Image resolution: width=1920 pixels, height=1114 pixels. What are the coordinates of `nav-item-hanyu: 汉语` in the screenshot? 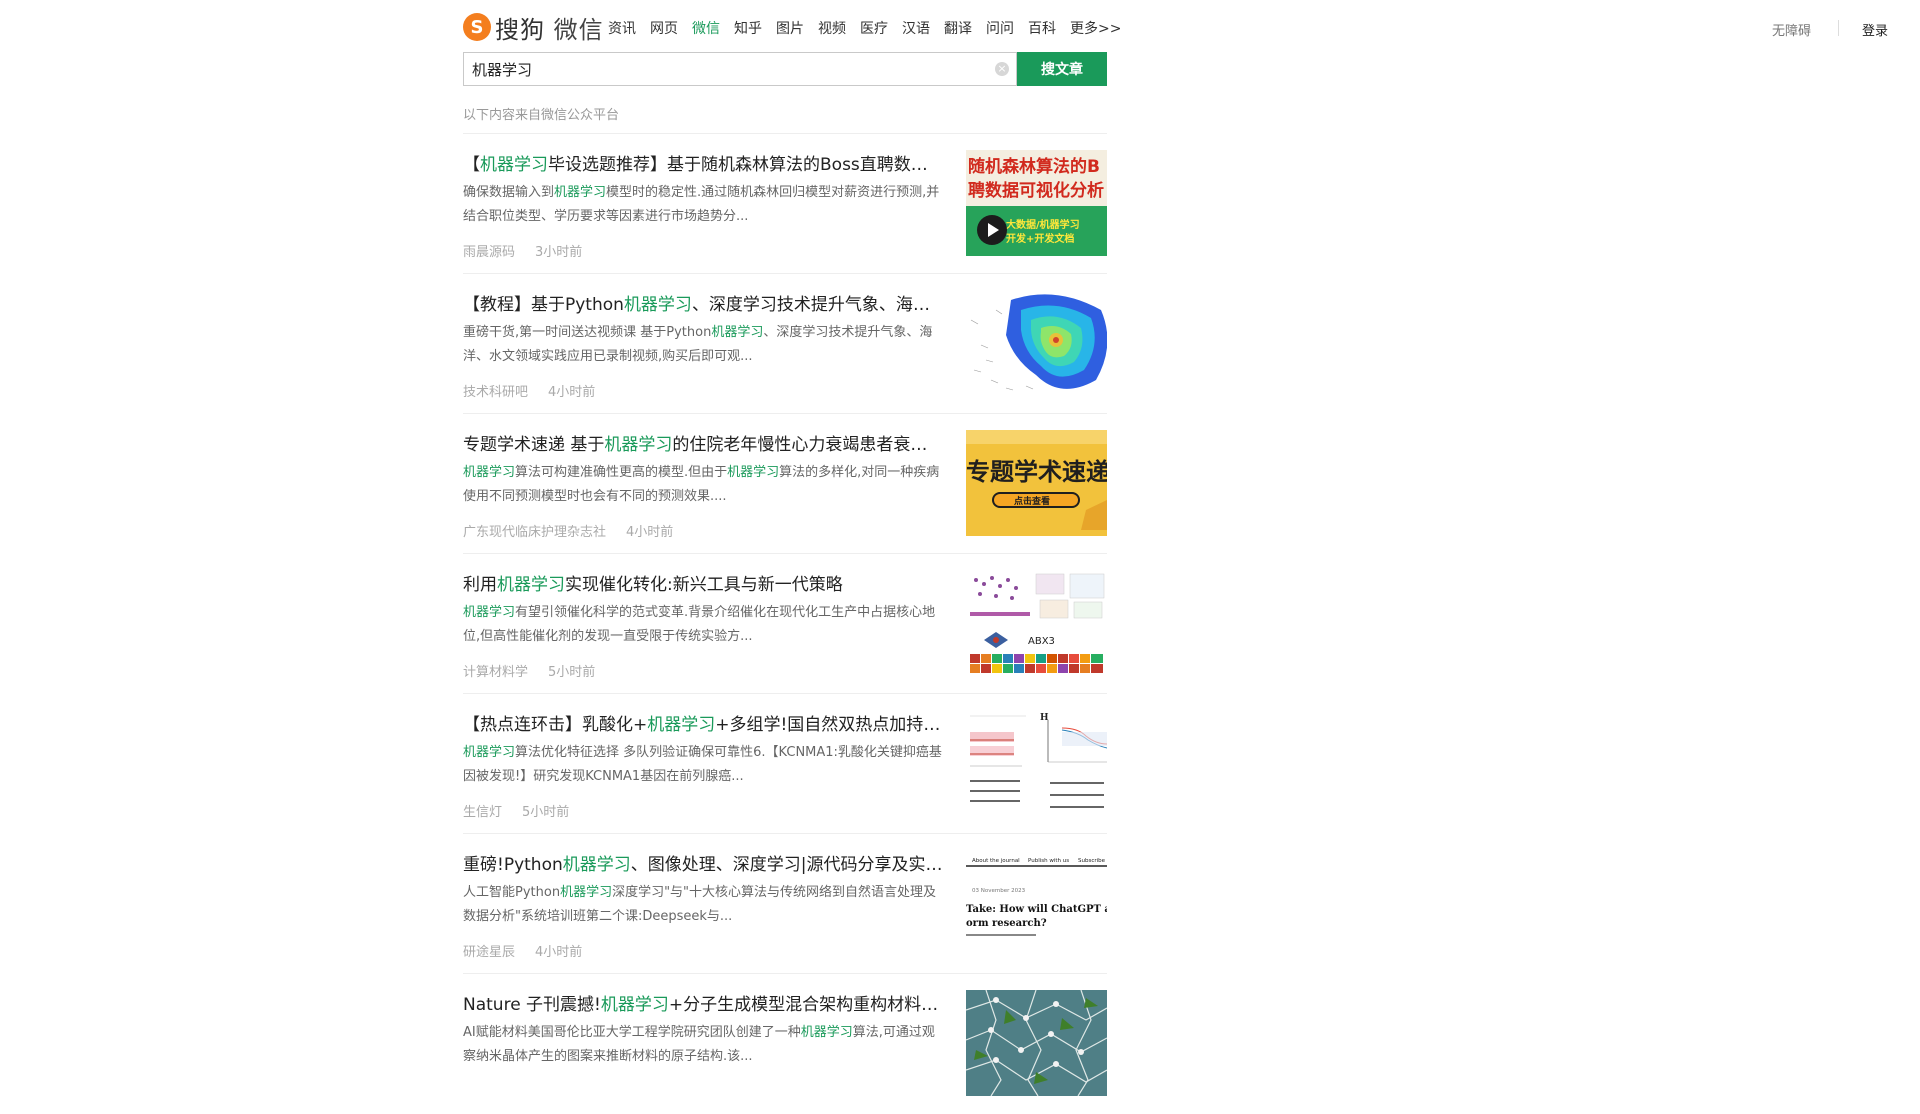 It's located at (916, 28).